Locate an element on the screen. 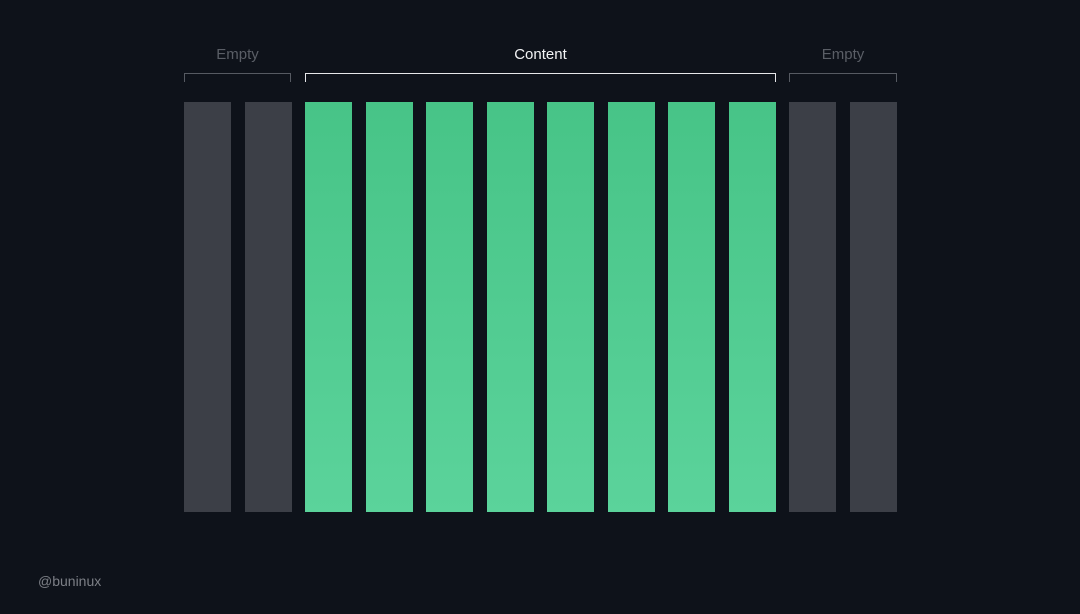  right-empty-label: Empty is located at coordinates (843, 54).